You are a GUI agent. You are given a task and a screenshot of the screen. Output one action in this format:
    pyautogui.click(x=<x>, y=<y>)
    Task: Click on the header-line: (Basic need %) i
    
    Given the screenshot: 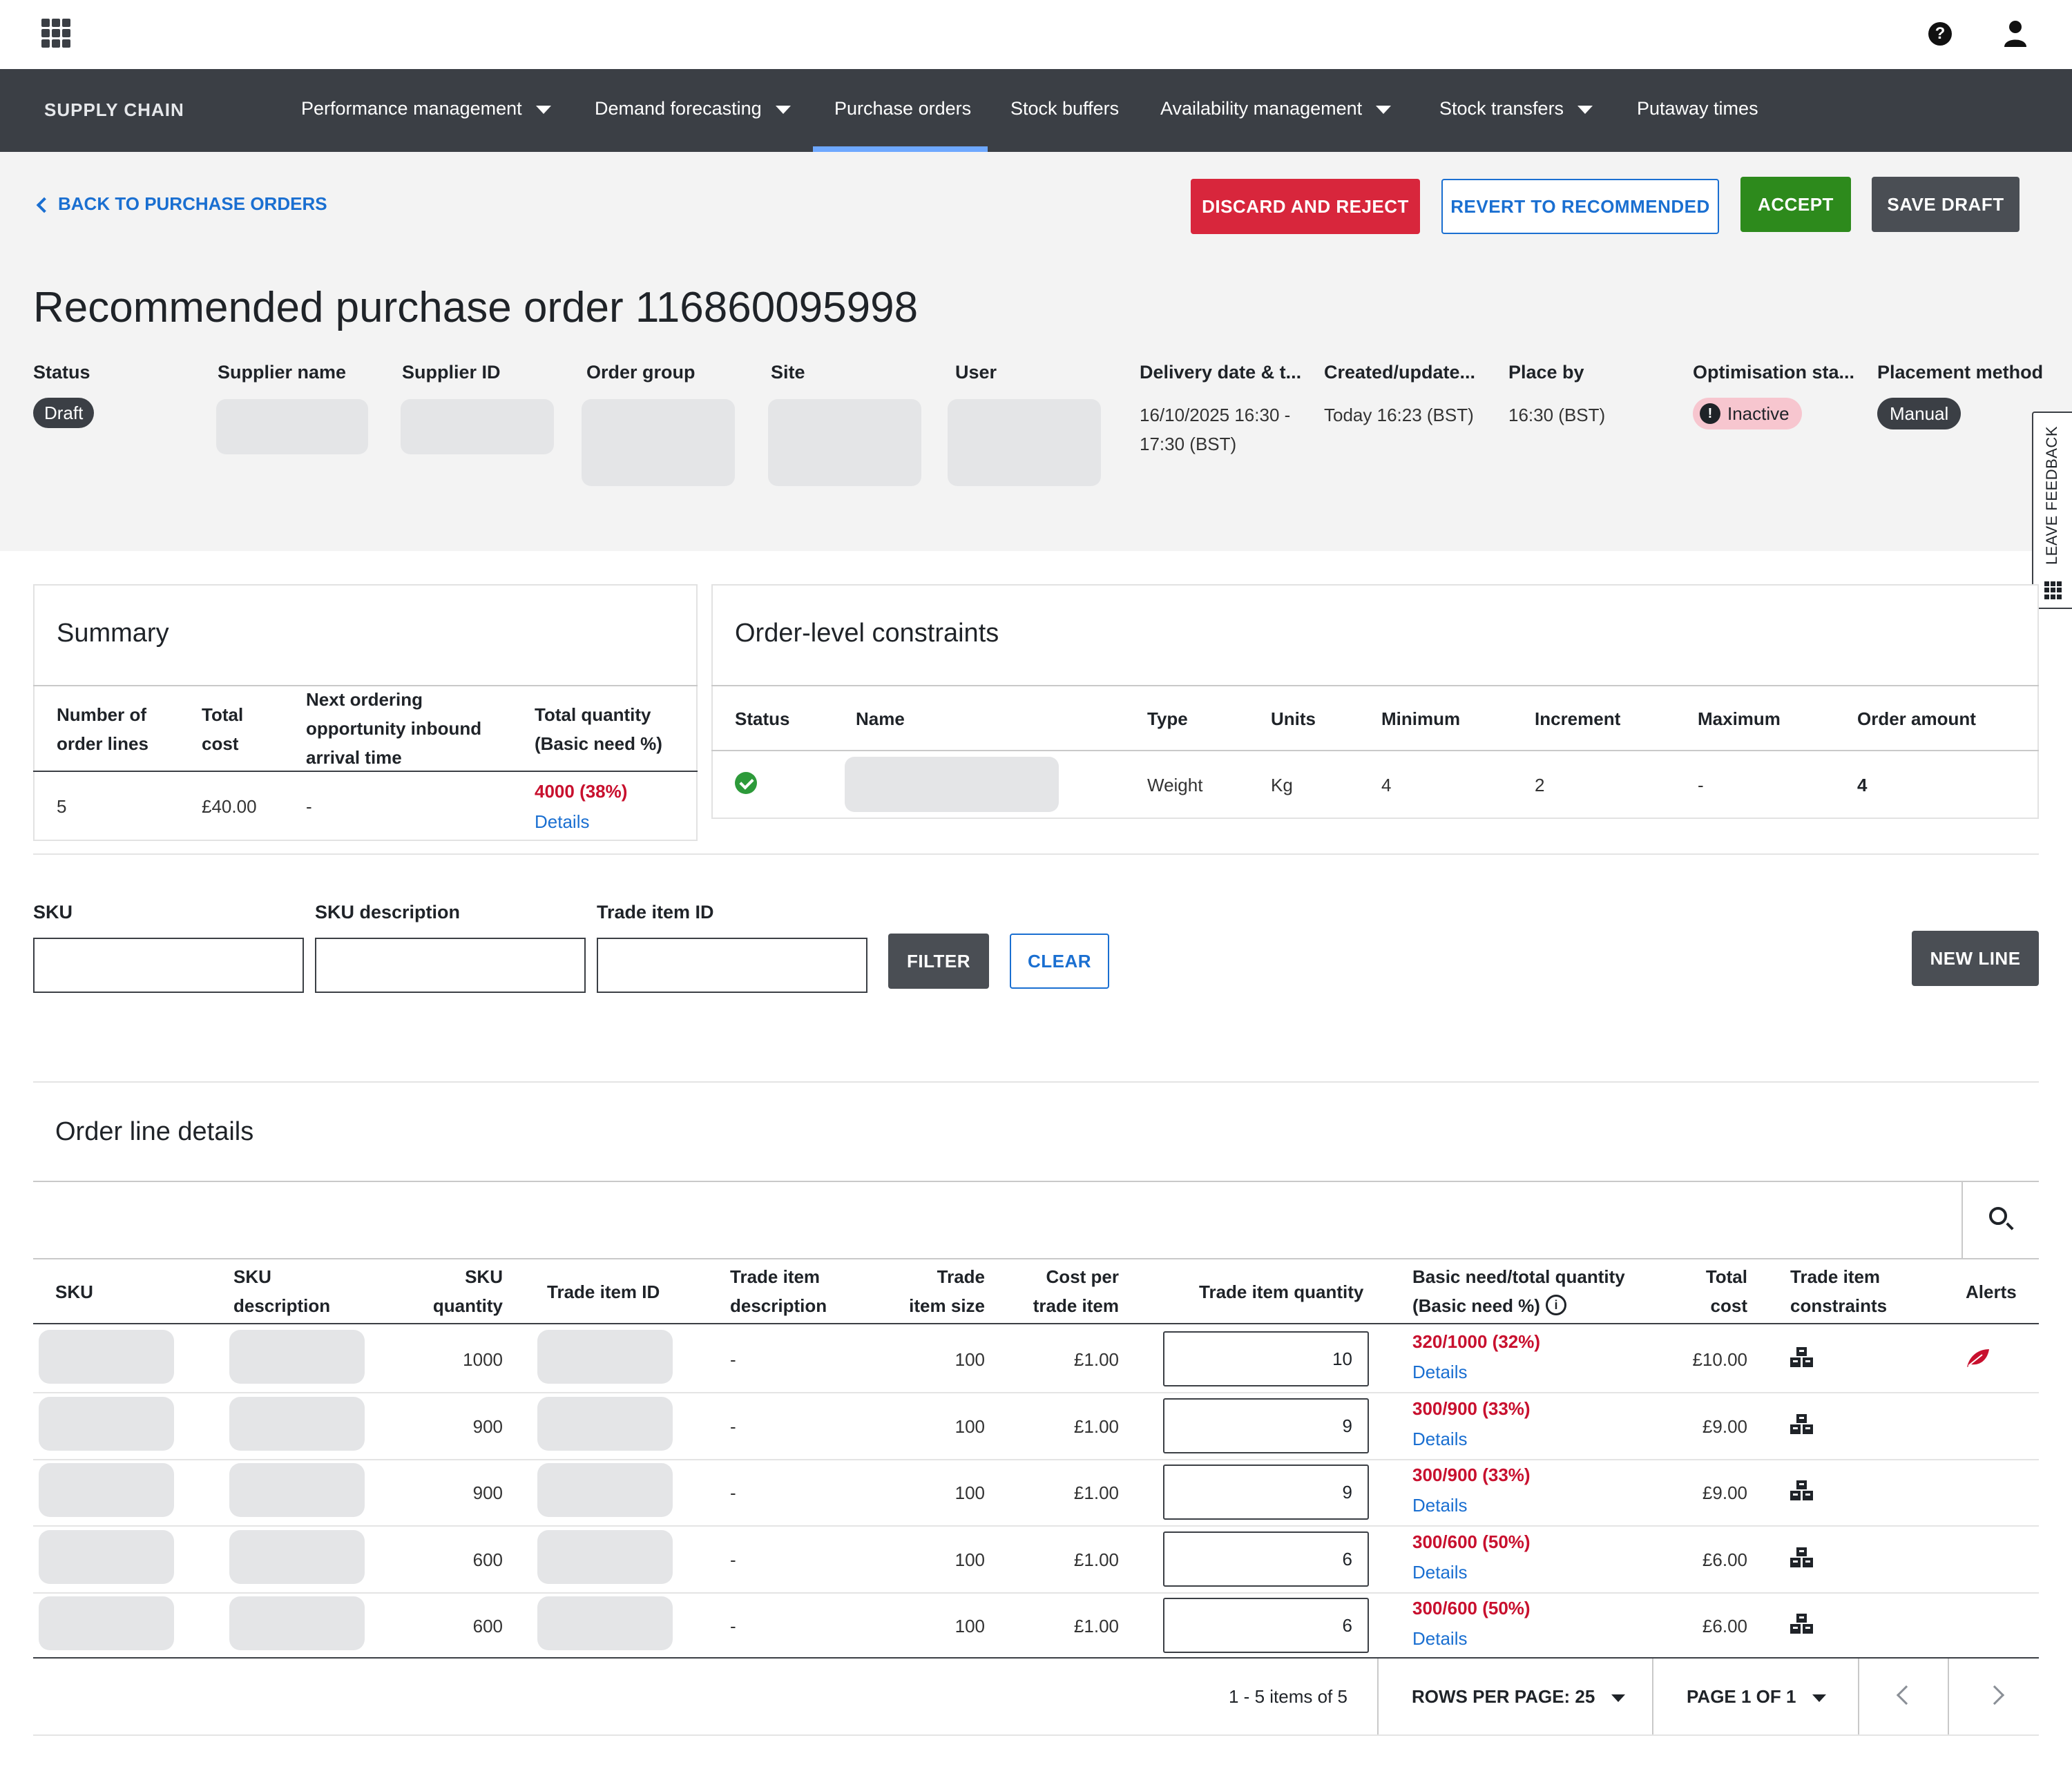 What is the action you would take?
    pyautogui.click(x=1518, y=1305)
    